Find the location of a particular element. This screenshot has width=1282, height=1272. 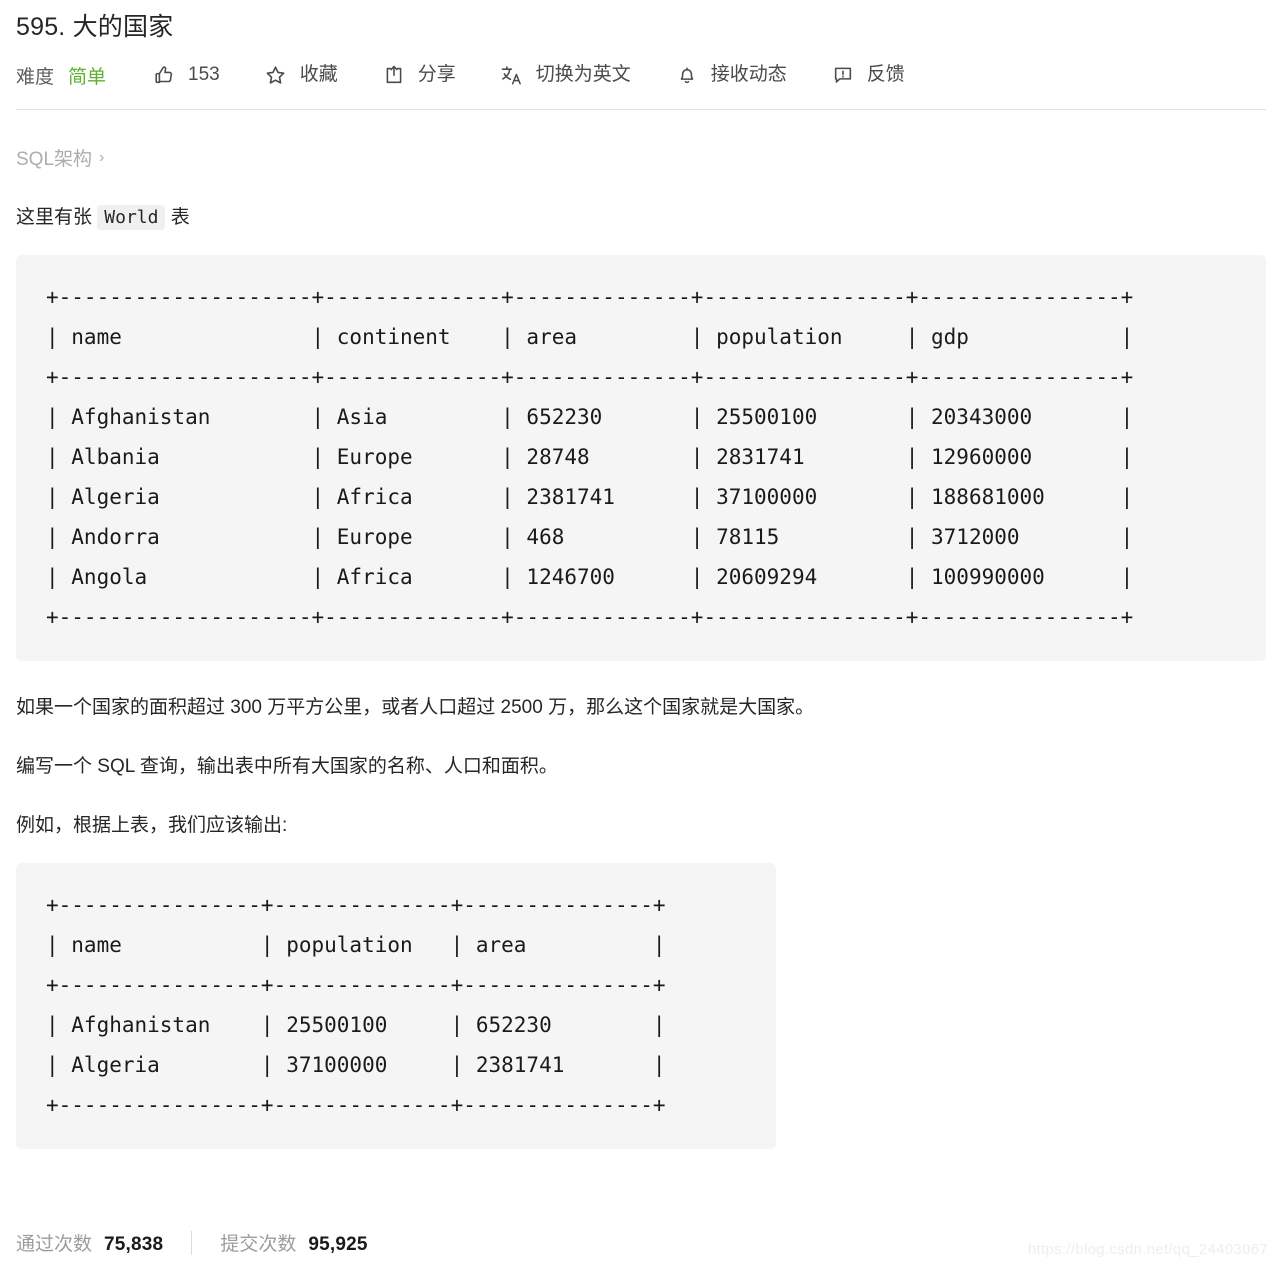

like-button: 153 is located at coordinates (186, 75).